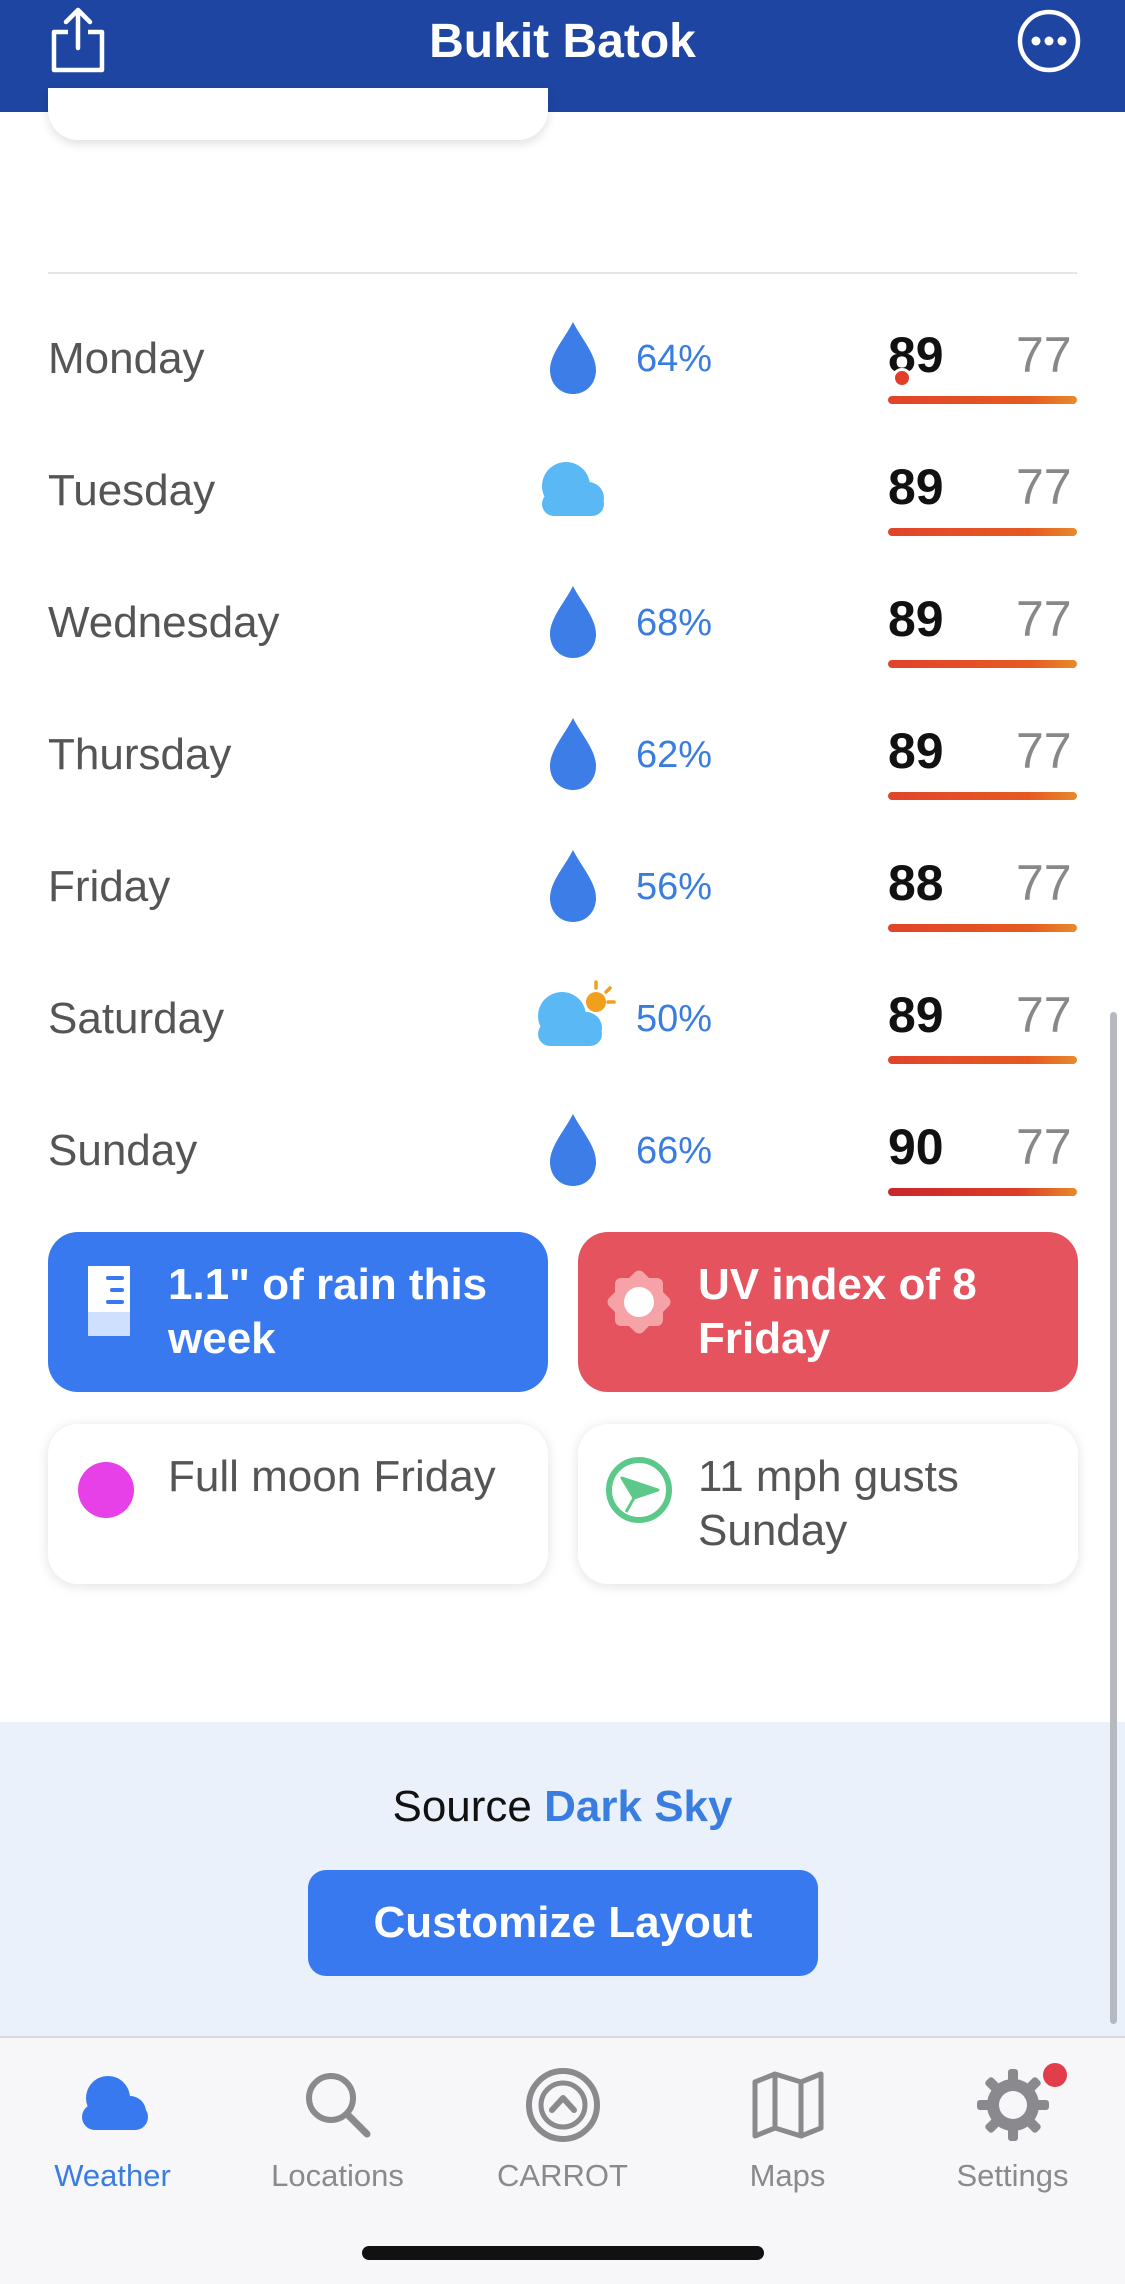 The width and height of the screenshot is (1125, 2284). I want to click on tab-maps: Maps, so click(787, 2135).